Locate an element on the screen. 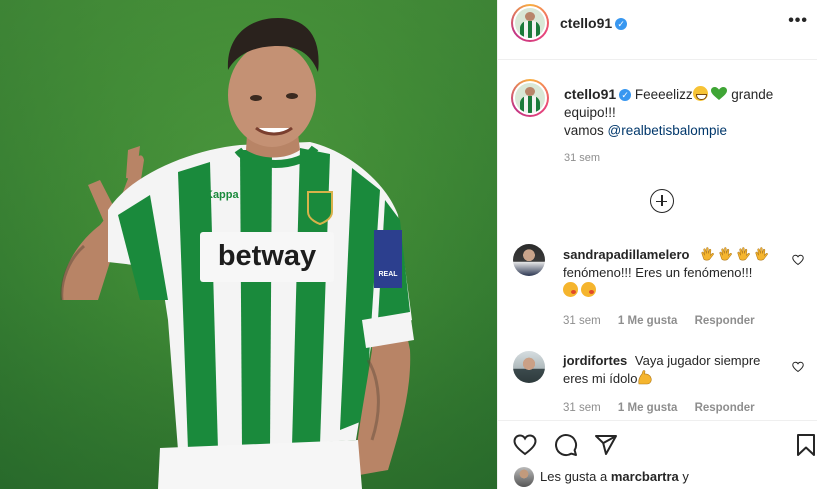 The width and height of the screenshot is (817, 489). liked-by-summary: Les gusta a marcbartra y is located at coordinates (601, 477).